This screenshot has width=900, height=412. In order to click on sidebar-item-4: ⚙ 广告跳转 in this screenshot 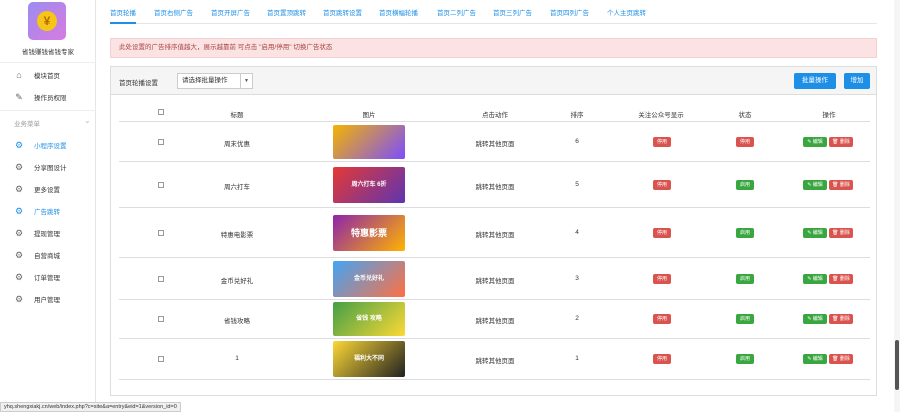, I will do `click(48, 210)`.